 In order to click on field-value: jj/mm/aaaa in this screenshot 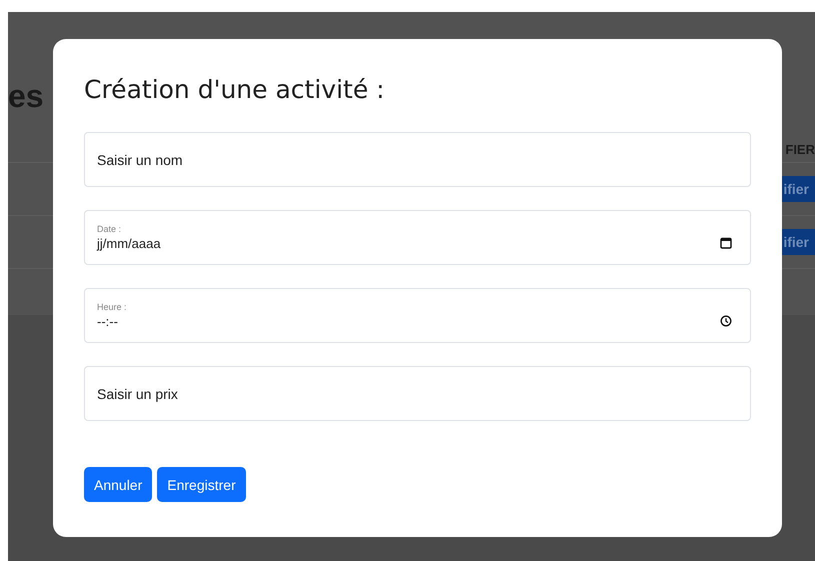, I will do `click(129, 243)`.